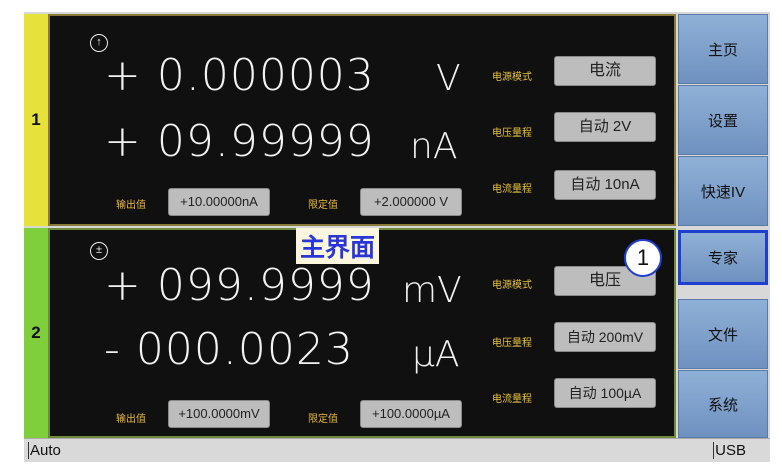 Image resolution: width=782 pixels, height=468 pixels. Describe the element at coordinates (512, 133) in the screenshot. I see `channel-1-voltage-range-label: 电压量程` at that location.